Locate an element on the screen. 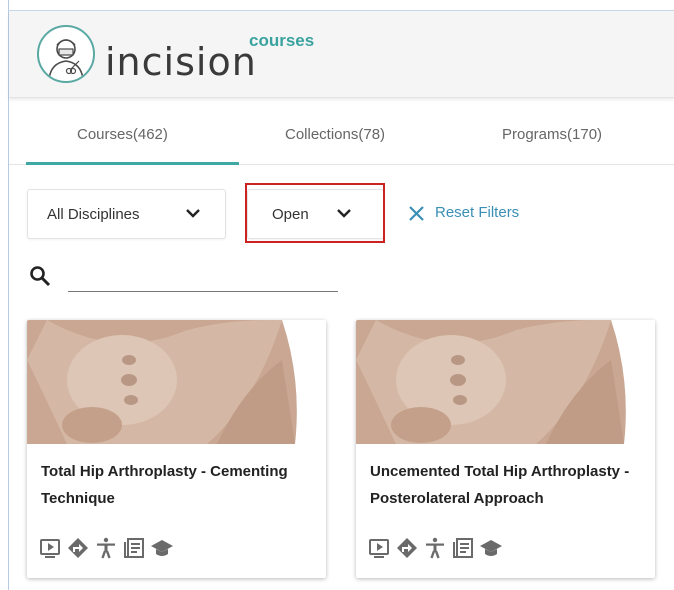 This screenshot has height=590, width=674. search-icon is located at coordinates (40, 276).